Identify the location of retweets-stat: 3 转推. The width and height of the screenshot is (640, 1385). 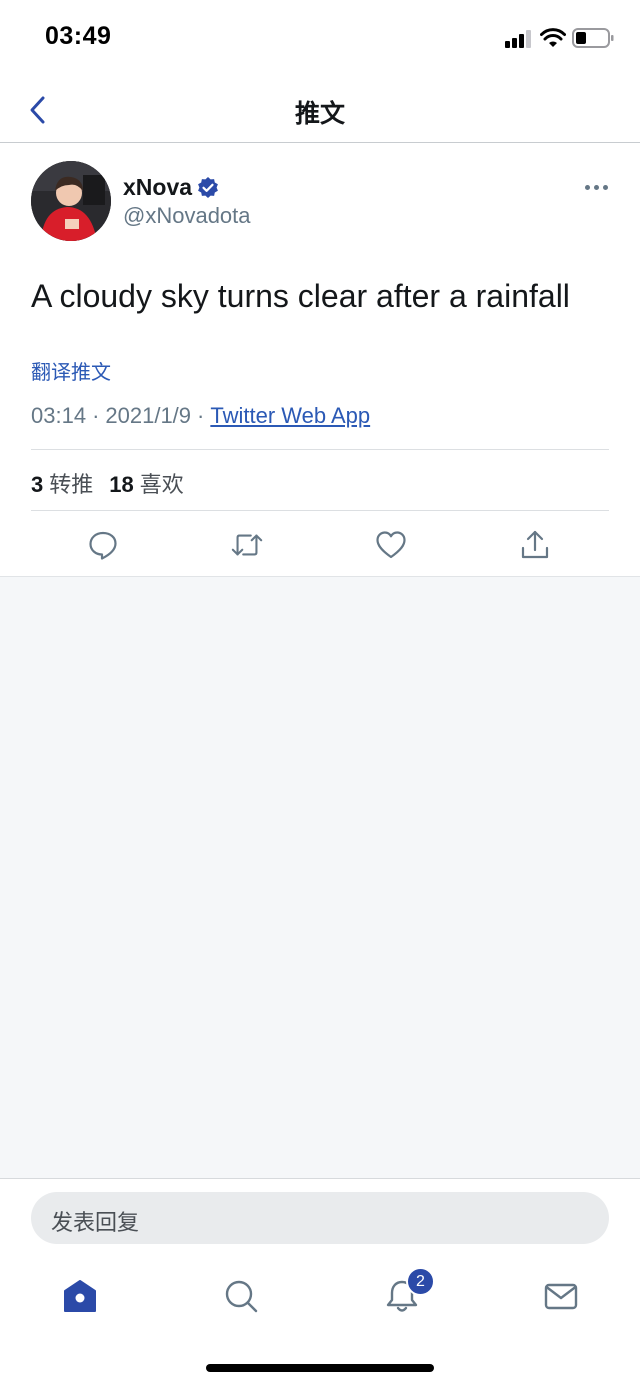
(70, 484).